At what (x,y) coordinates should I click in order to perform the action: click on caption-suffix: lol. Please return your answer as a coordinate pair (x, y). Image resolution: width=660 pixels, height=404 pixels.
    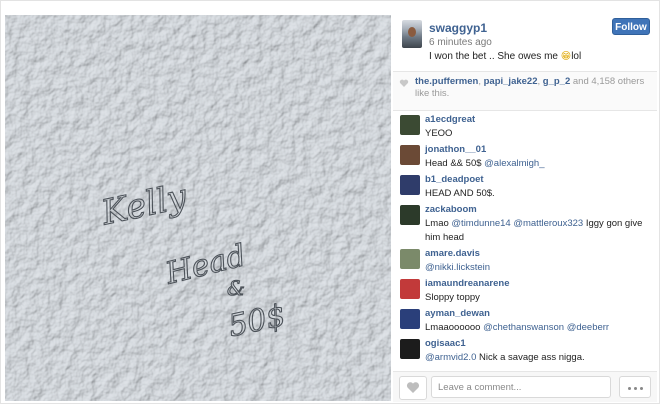
    Looking at the image, I should click on (576, 56).